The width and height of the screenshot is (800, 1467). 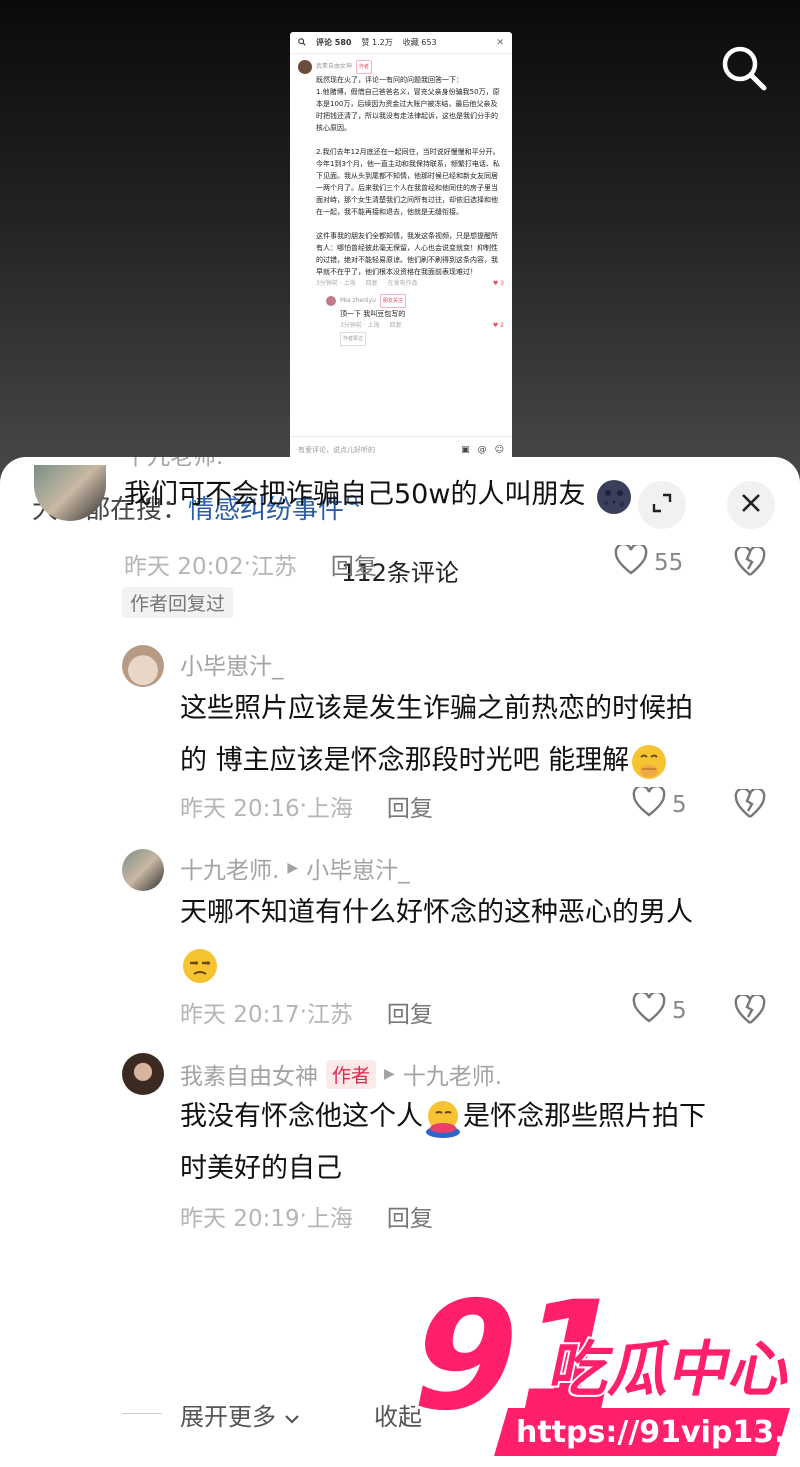 What do you see at coordinates (373, 314) in the screenshot?
I see `embedded-reply-text: 顶一下 我叫豆包写的` at bounding box center [373, 314].